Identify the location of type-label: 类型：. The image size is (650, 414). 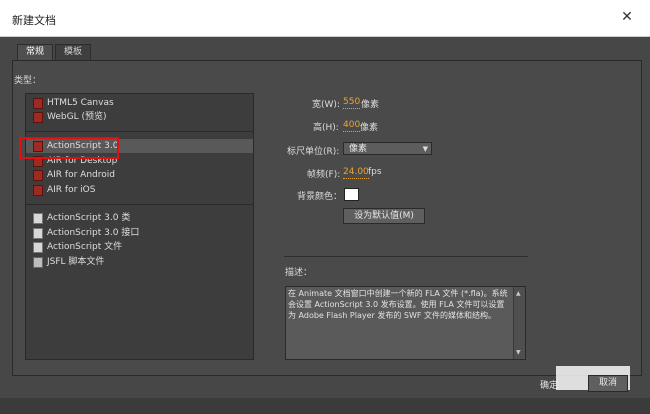
(28, 81).